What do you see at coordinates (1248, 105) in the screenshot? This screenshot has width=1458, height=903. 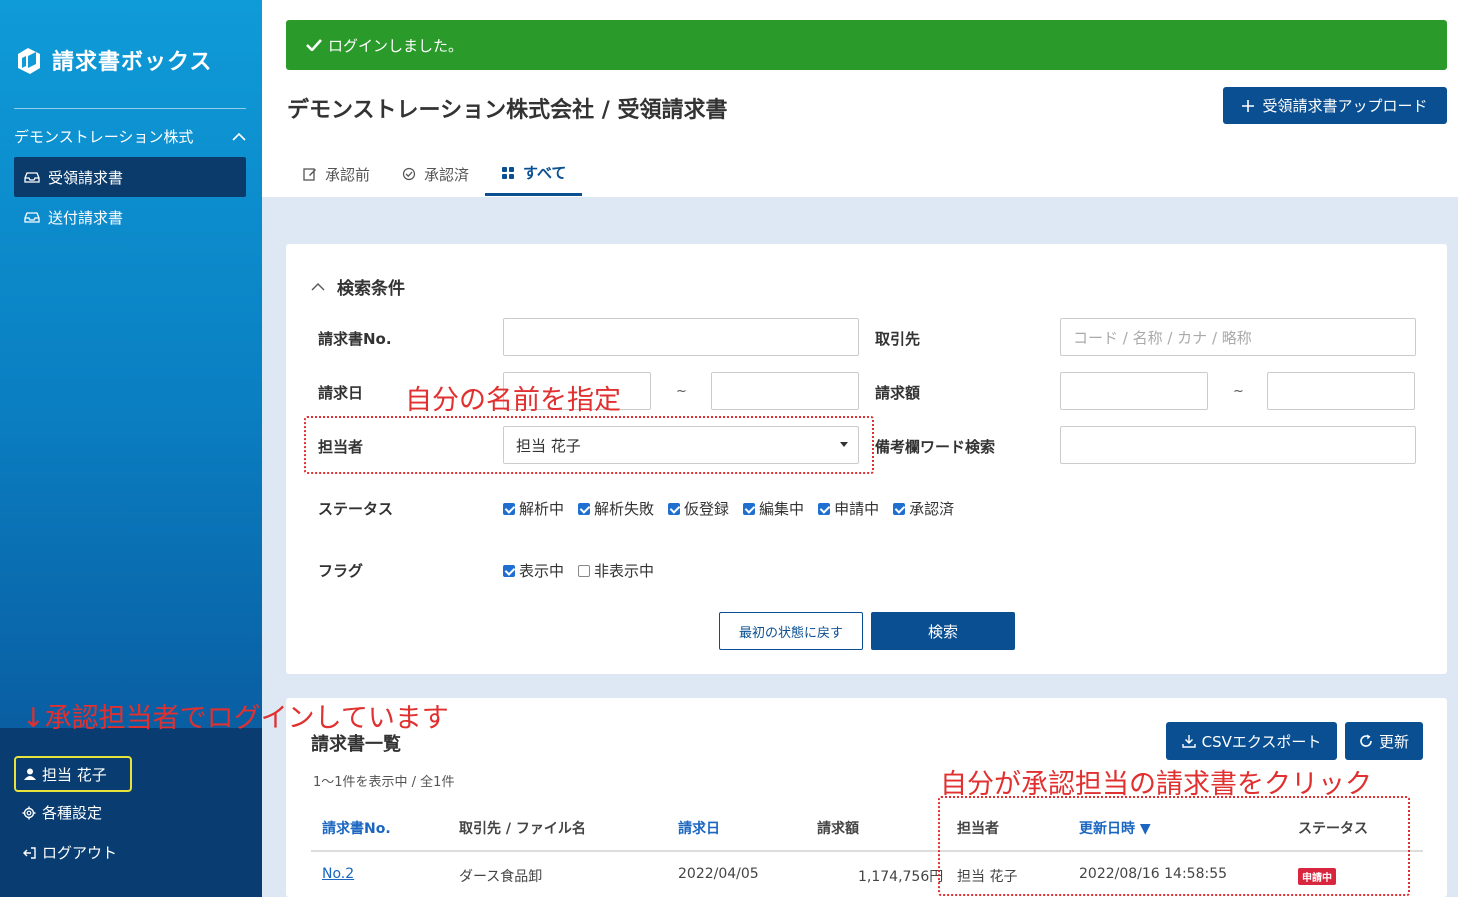 I see `plus-icon` at bounding box center [1248, 105].